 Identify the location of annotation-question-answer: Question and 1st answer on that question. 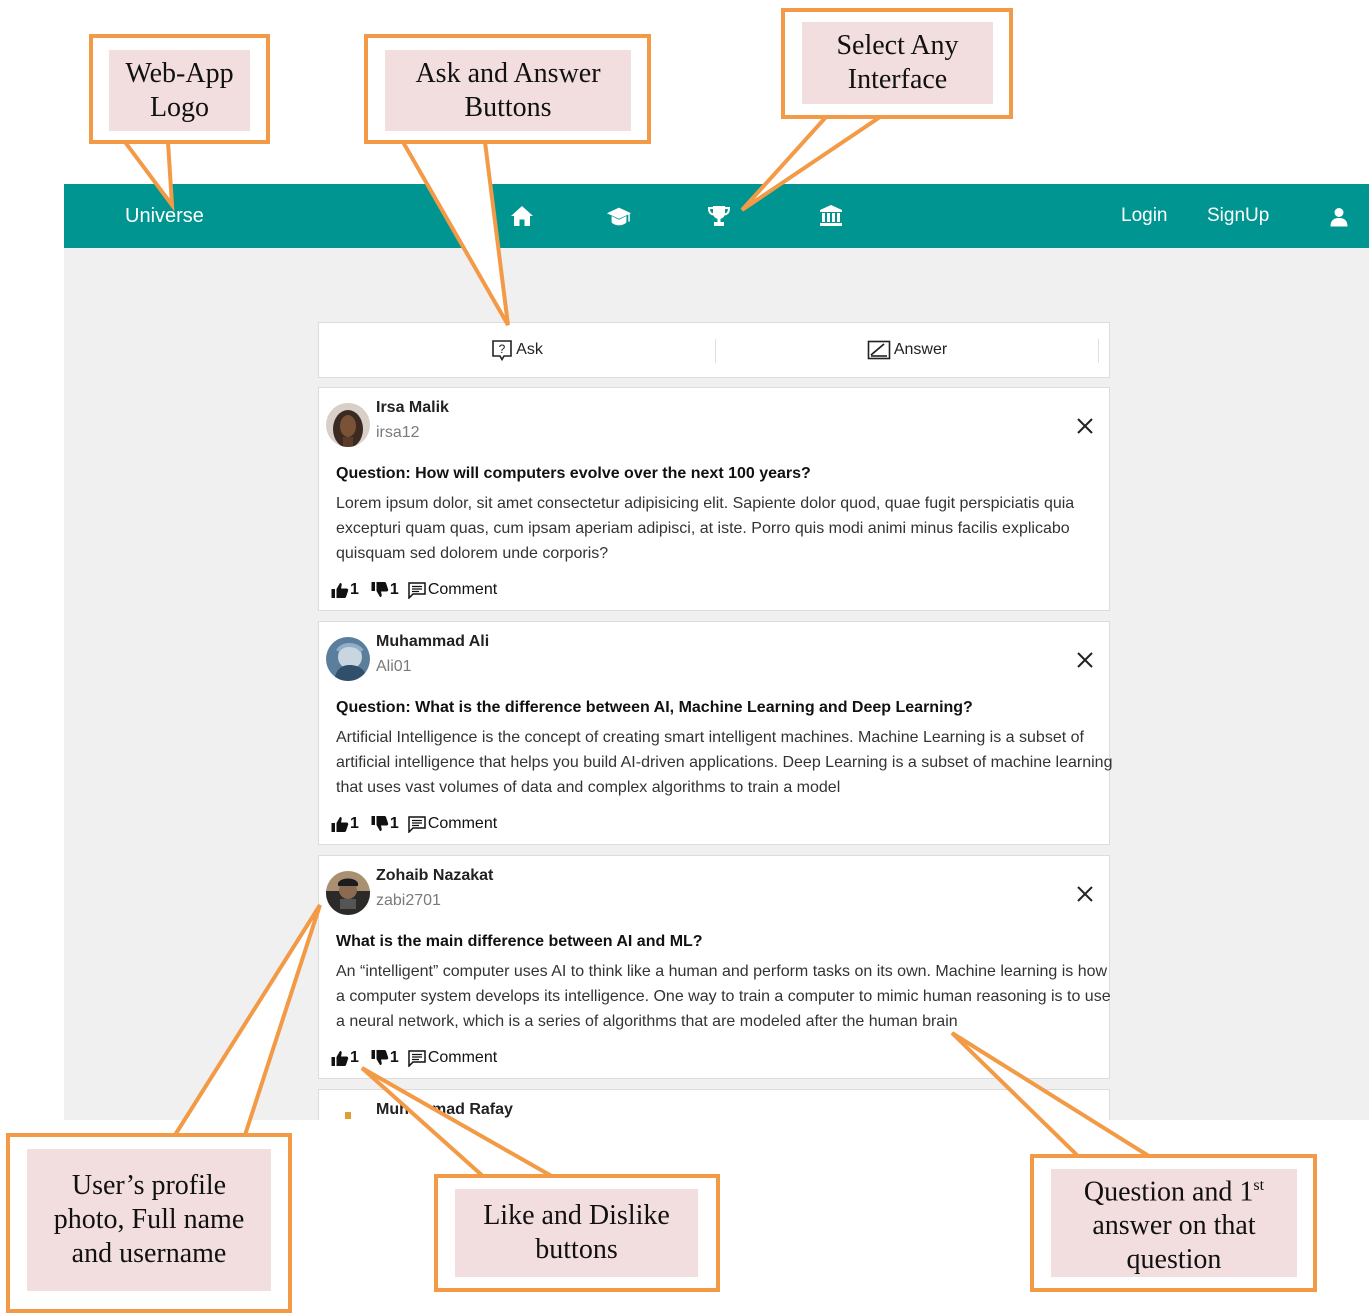
(1174, 1223).